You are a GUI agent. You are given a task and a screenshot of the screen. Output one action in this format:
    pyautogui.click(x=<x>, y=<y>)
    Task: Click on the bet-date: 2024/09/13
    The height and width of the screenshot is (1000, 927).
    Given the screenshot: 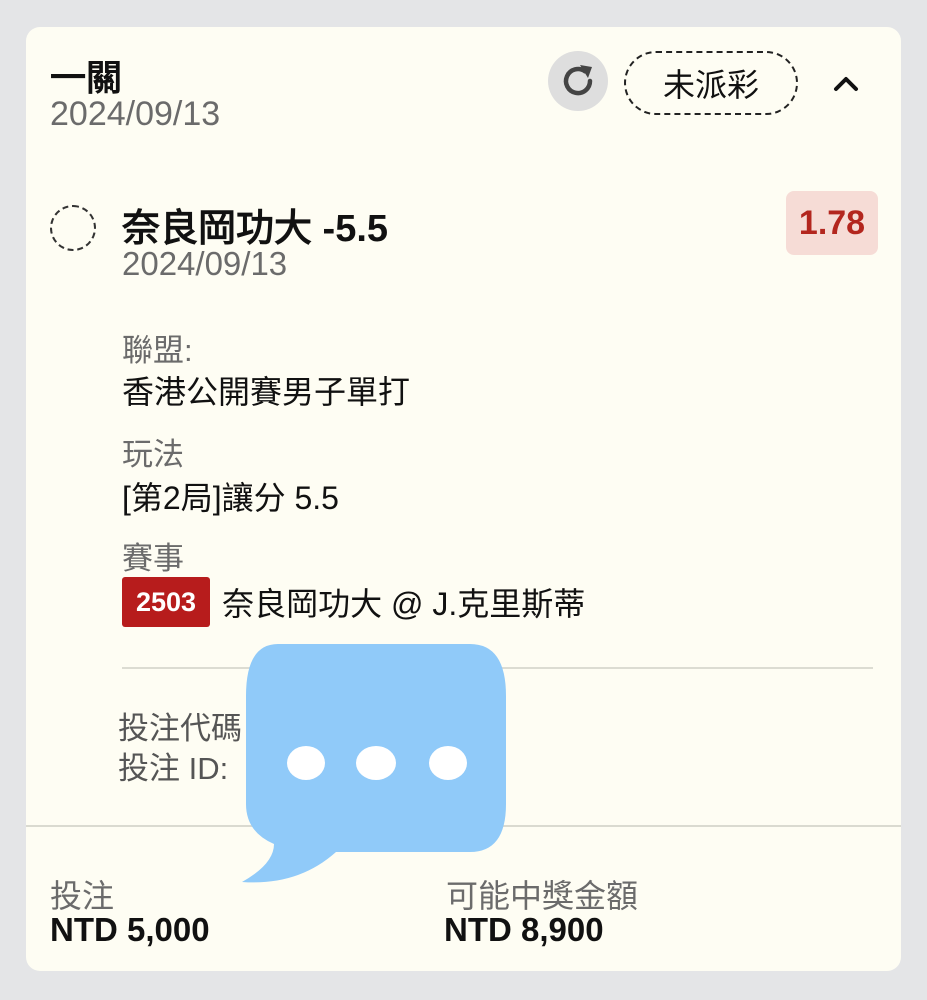 What is the action you would take?
    pyautogui.click(x=135, y=114)
    